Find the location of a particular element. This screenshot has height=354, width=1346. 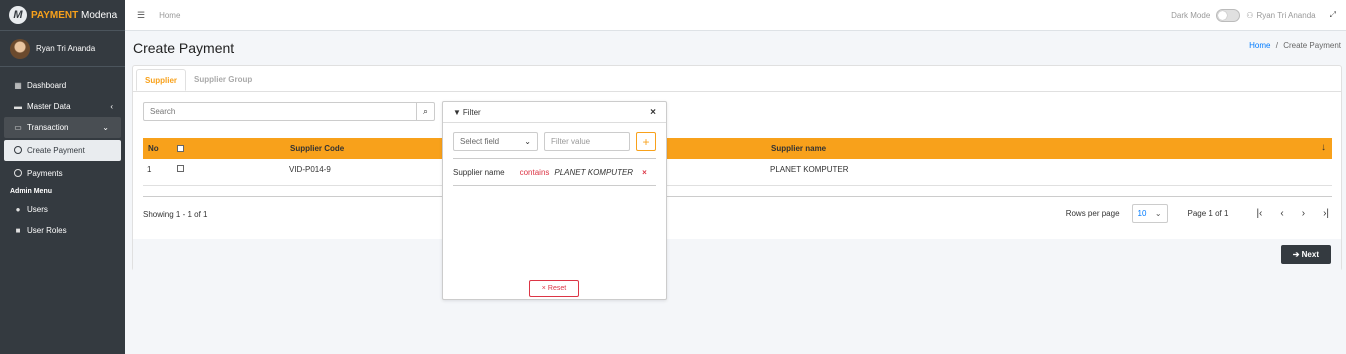

rows-per-page-select: 10 ⌄ is located at coordinates (1149, 213).